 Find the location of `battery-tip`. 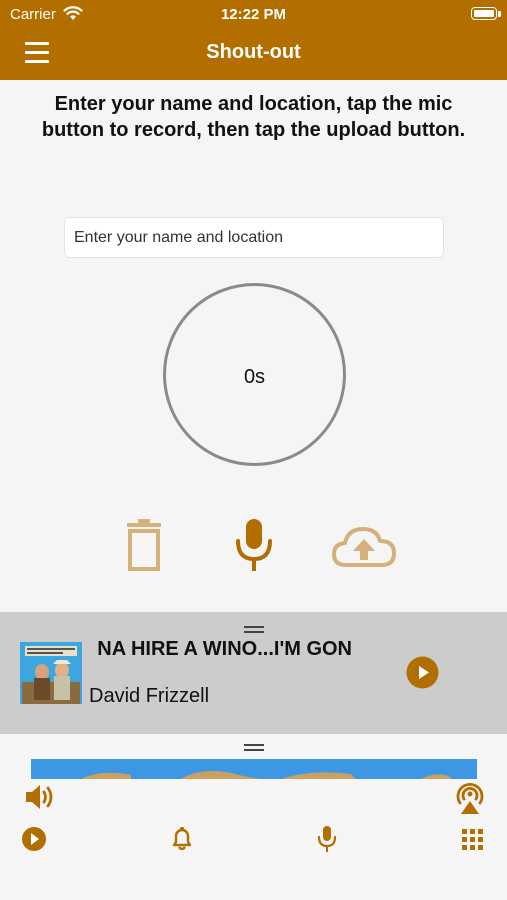

battery-tip is located at coordinates (499, 14).